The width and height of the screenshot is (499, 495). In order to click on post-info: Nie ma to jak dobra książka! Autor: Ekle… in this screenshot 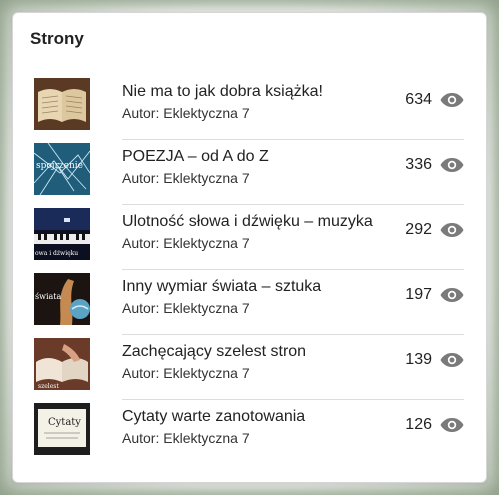, I will do `click(257, 102)`.